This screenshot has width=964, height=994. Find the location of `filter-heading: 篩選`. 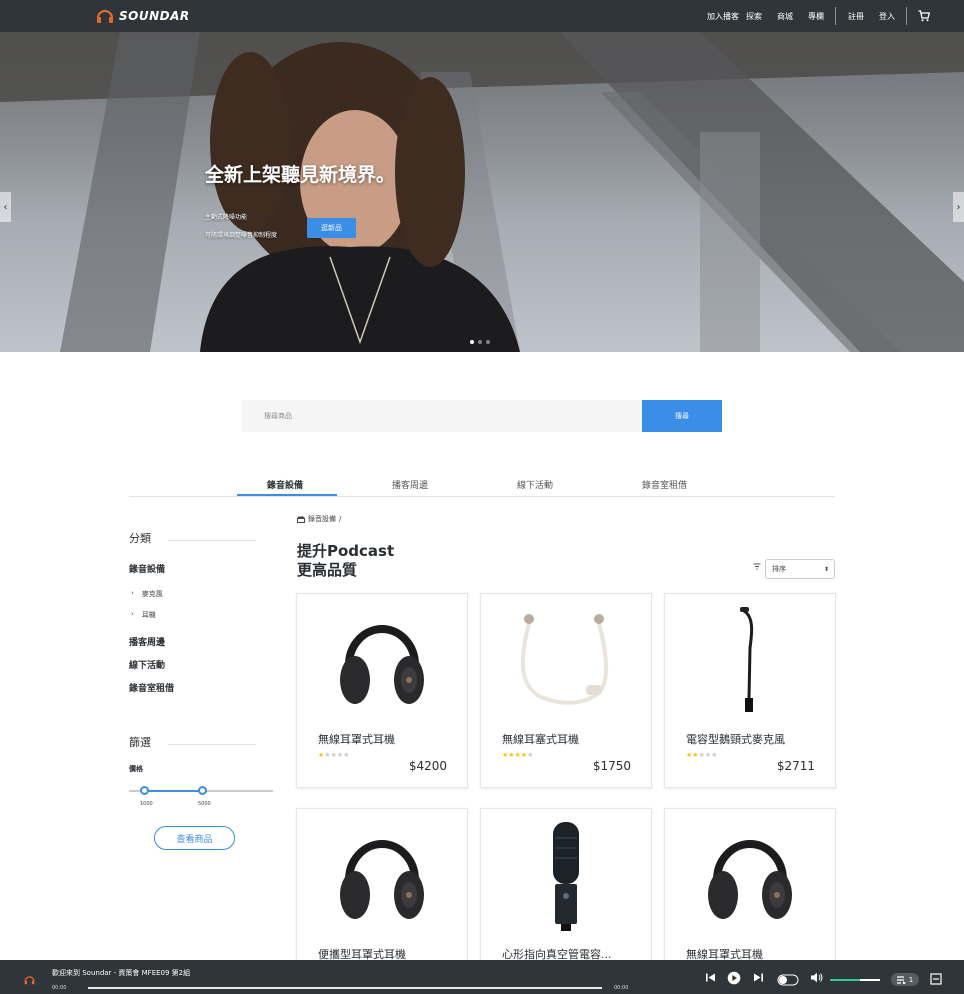

filter-heading: 篩選 is located at coordinates (140, 742).